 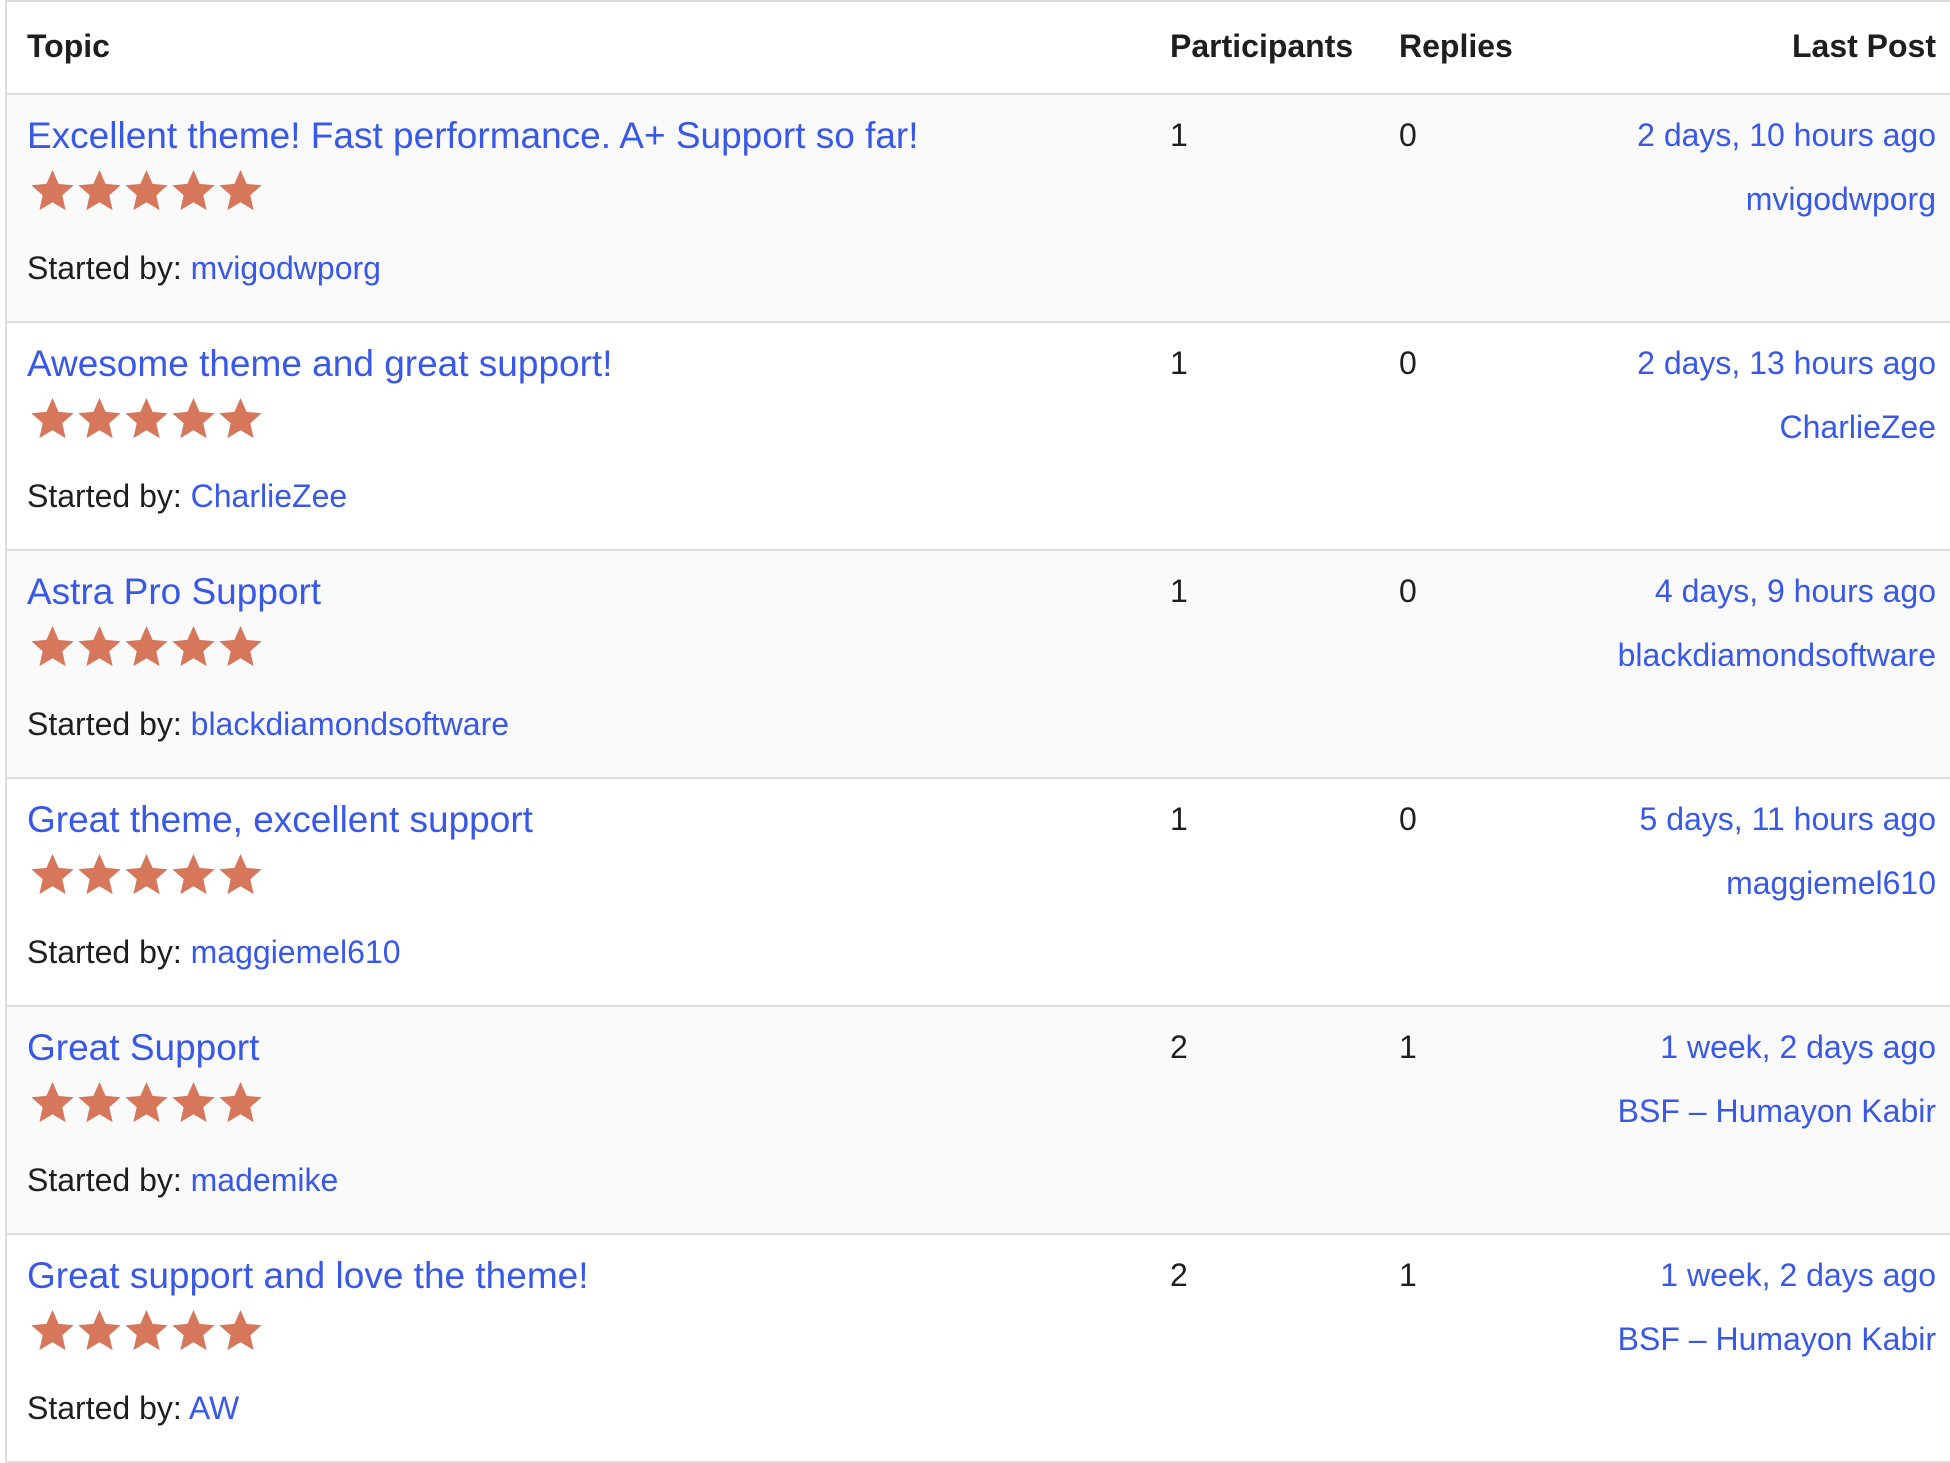 I want to click on last-post-time-link: 2 days, 10 hours ago, so click(x=1786, y=135).